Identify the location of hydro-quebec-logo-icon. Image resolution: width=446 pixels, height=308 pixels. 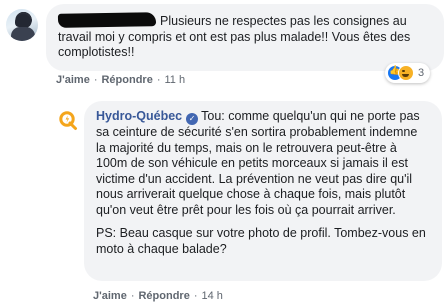
(68, 120).